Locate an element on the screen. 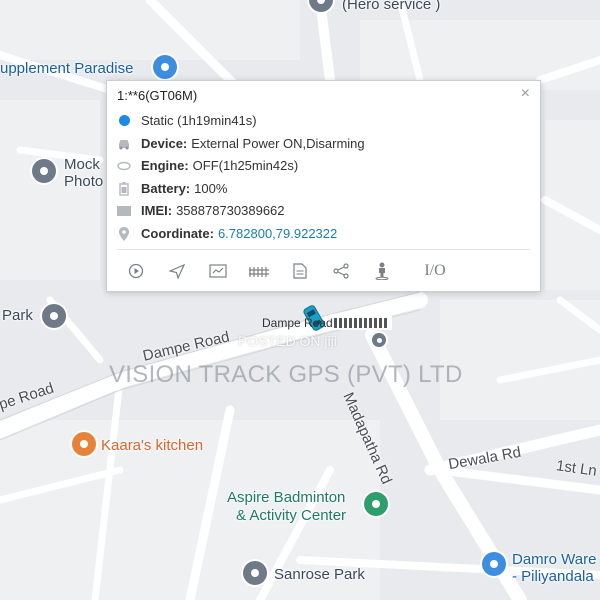 The width and height of the screenshot is (600, 600). vehicle-label-redacted is located at coordinates (361, 322).